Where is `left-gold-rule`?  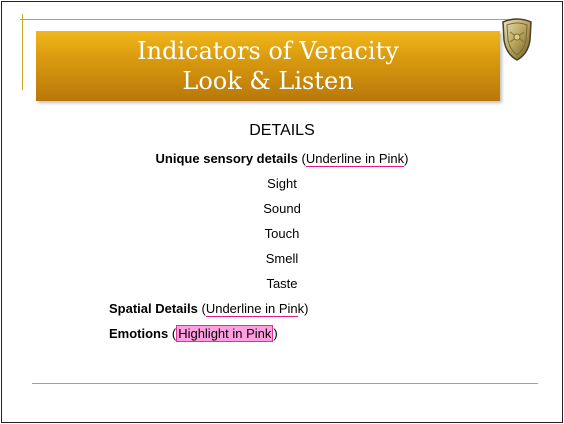
left-gold-rule is located at coordinates (22, 52).